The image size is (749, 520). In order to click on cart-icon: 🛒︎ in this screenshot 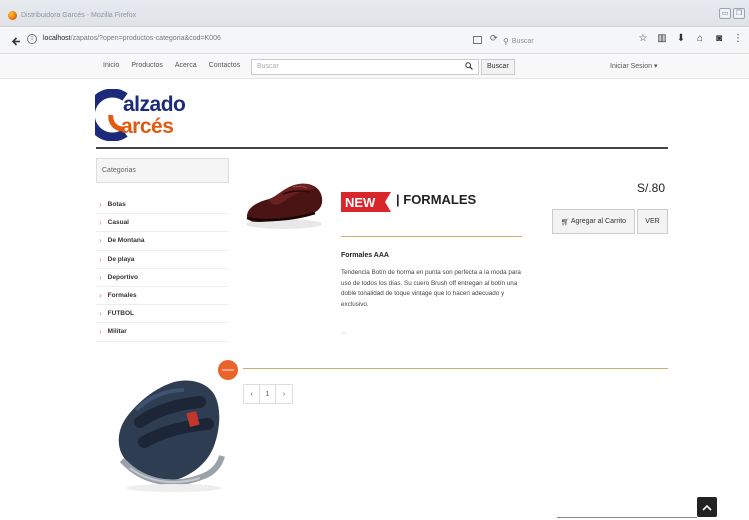, I will do `click(565, 222)`.